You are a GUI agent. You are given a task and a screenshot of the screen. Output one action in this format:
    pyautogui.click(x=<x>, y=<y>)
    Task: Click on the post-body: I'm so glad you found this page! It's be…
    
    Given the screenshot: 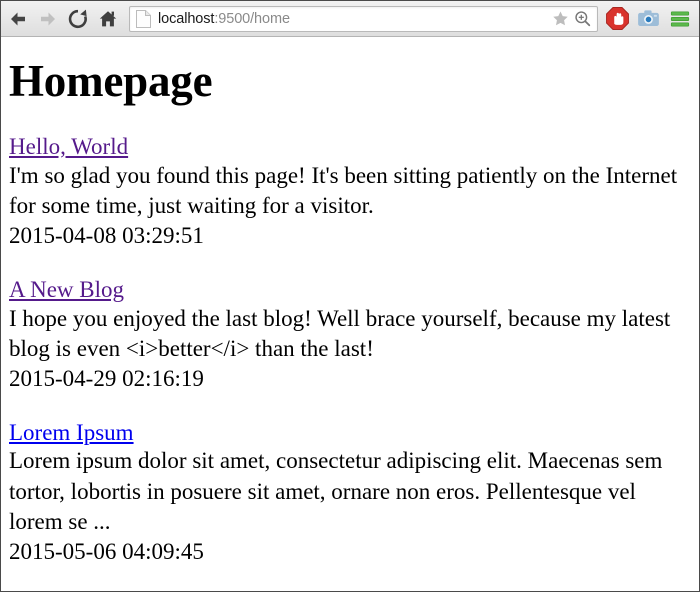 What is the action you would take?
    pyautogui.click(x=343, y=190)
    